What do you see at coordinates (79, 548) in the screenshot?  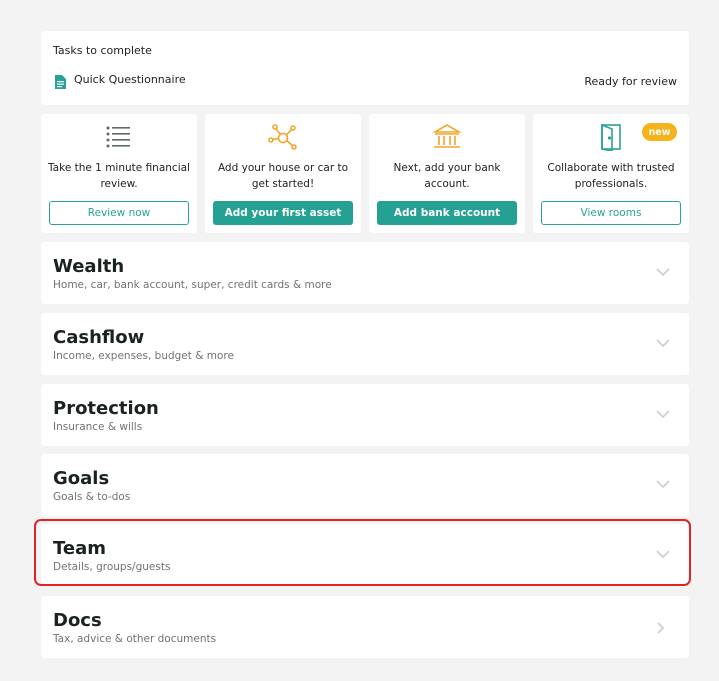 I see `section-title: Team` at bounding box center [79, 548].